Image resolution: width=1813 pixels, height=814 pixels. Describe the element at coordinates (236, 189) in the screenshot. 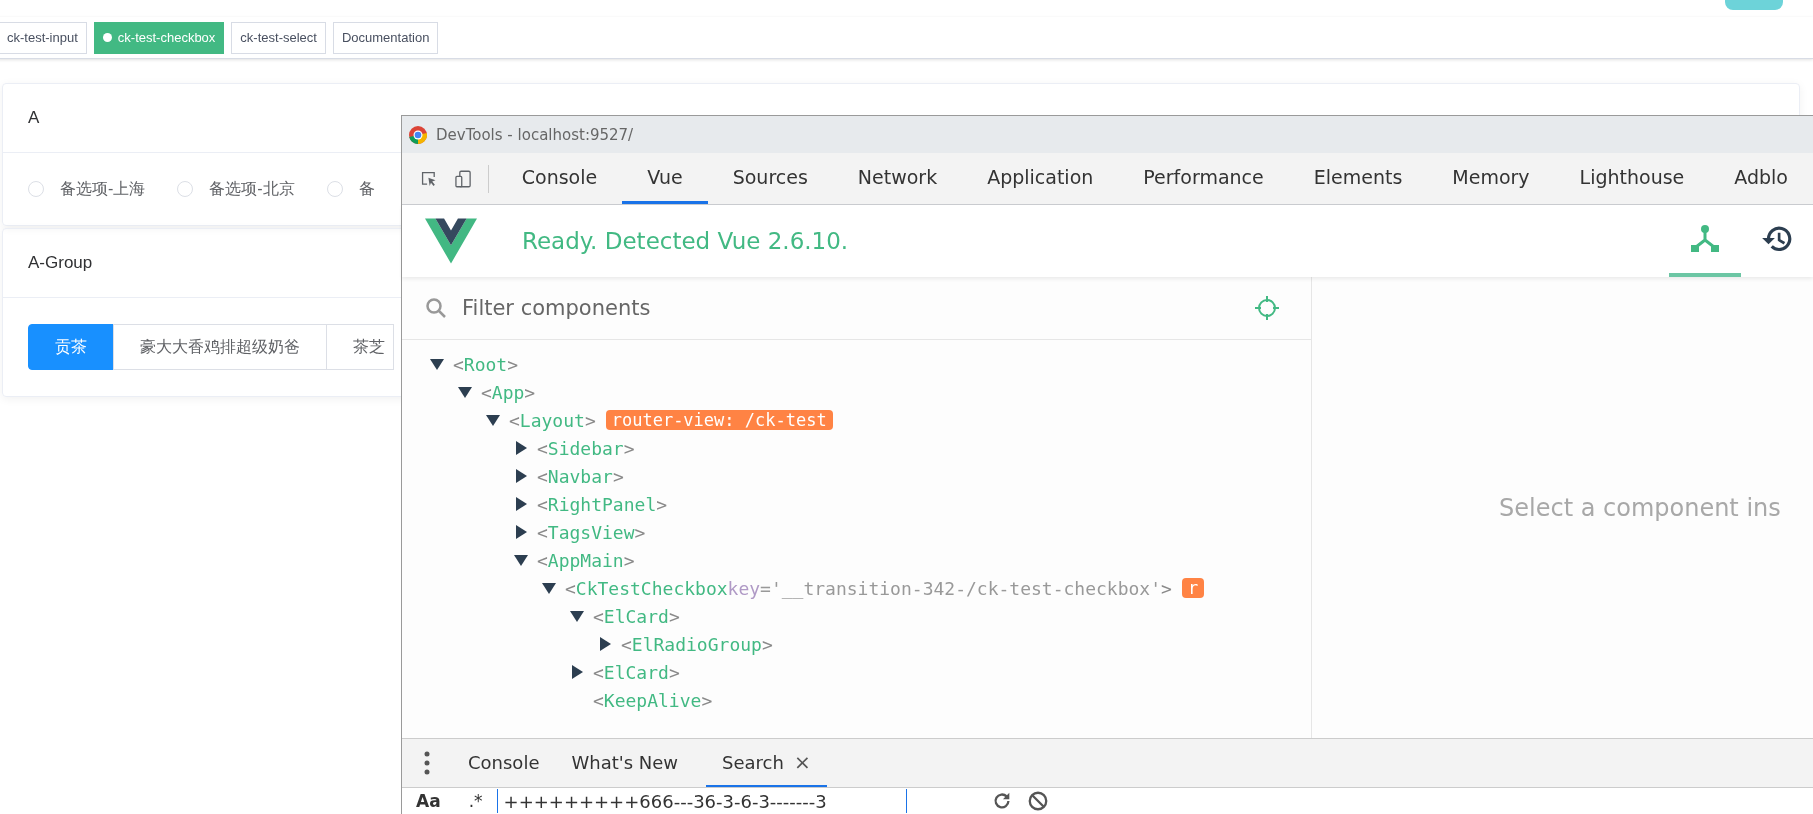

I see `radio-option: 备选项-北京` at that location.